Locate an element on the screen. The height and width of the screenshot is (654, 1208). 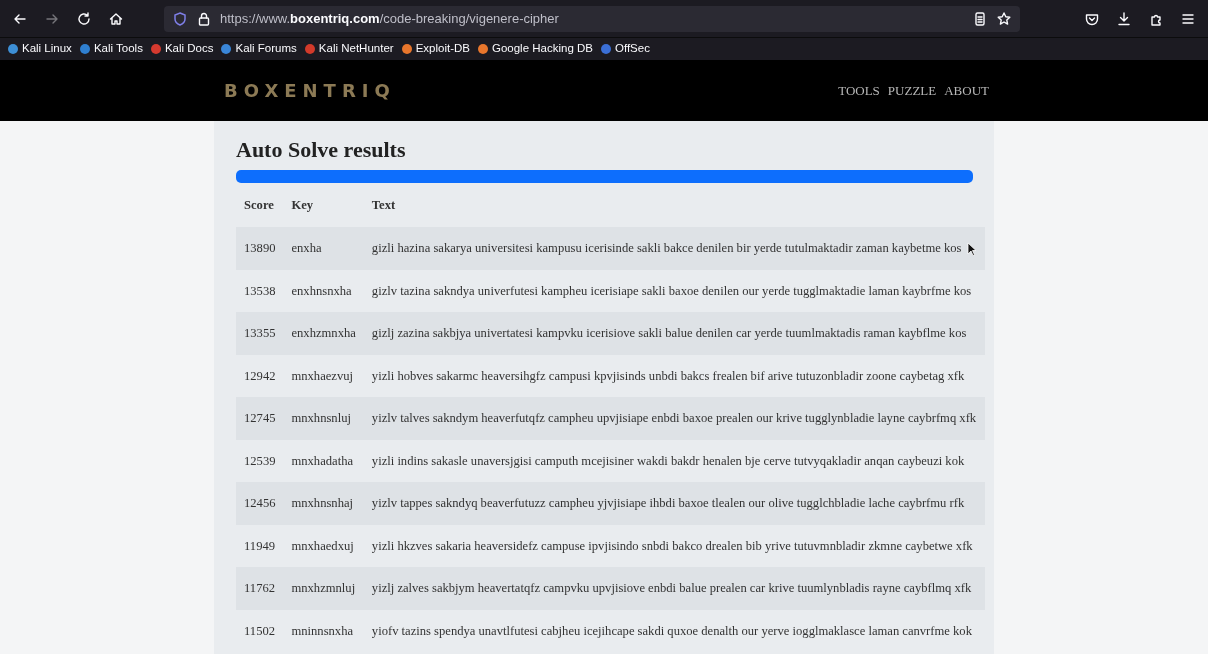
column-header: Score is located at coordinates (259, 204).